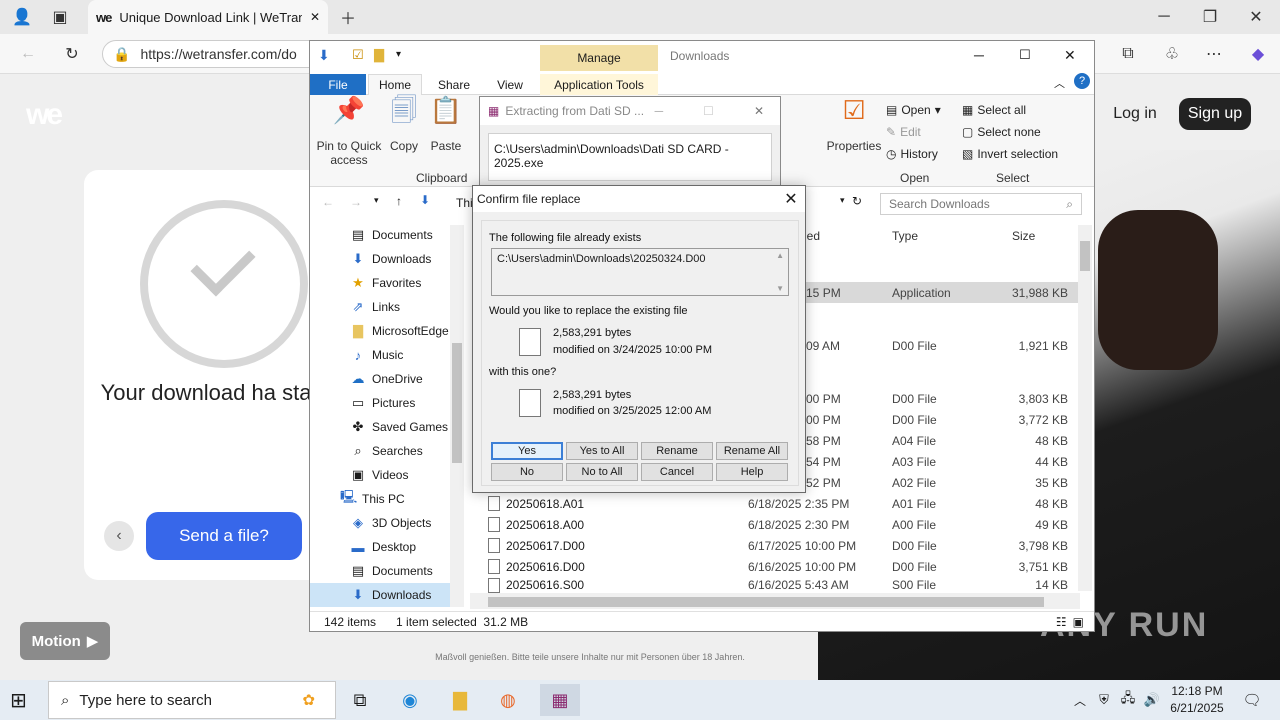 Image resolution: width=1280 pixels, height=720 pixels. What do you see at coordinates (377, 355) in the screenshot?
I see `nav-music: ♪ Music` at bounding box center [377, 355].